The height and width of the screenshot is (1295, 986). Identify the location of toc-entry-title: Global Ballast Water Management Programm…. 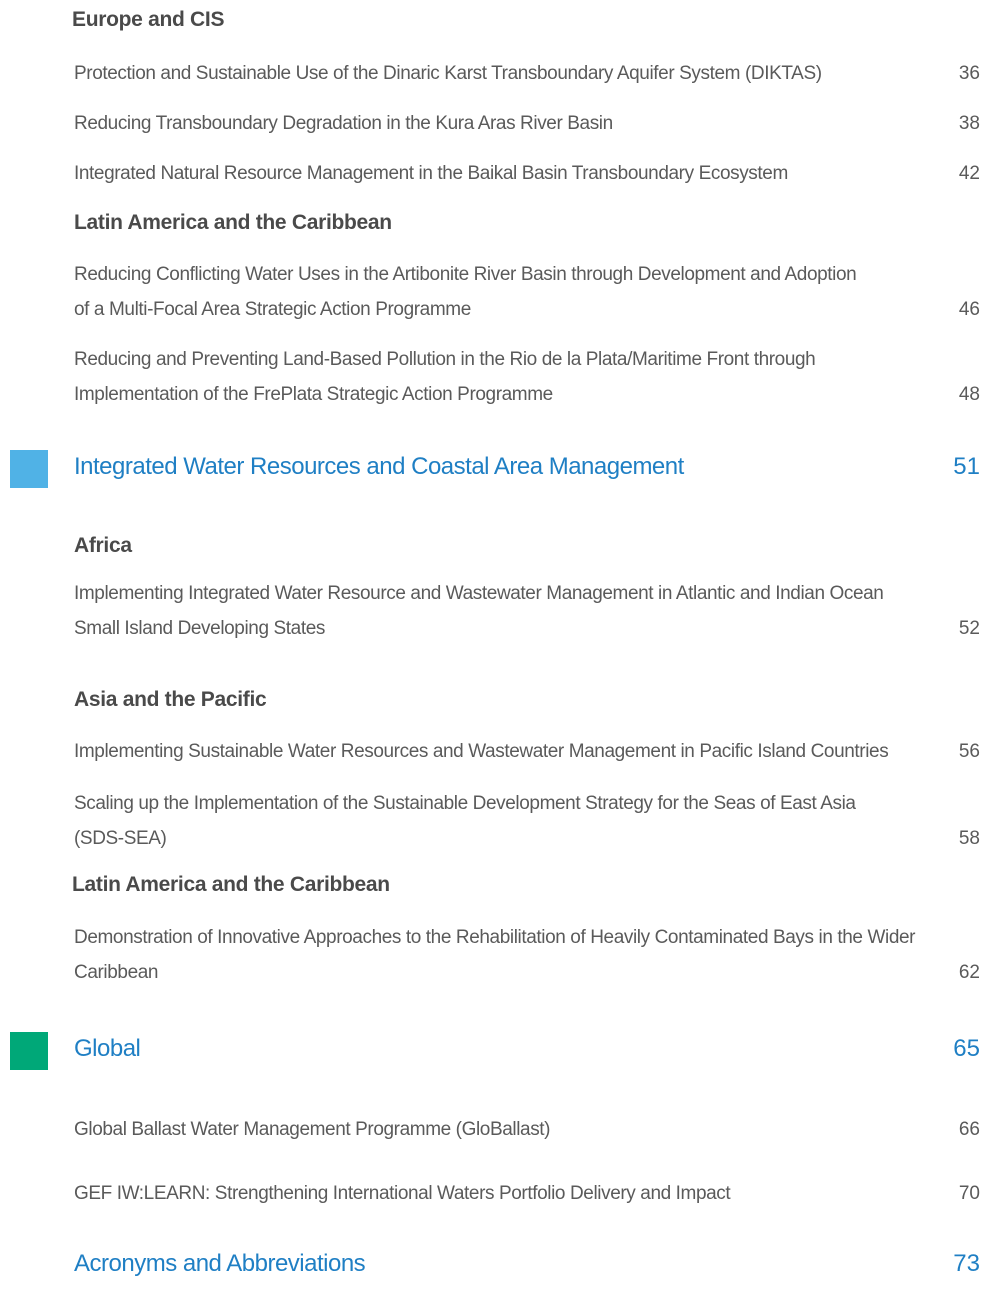
(312, 1129).